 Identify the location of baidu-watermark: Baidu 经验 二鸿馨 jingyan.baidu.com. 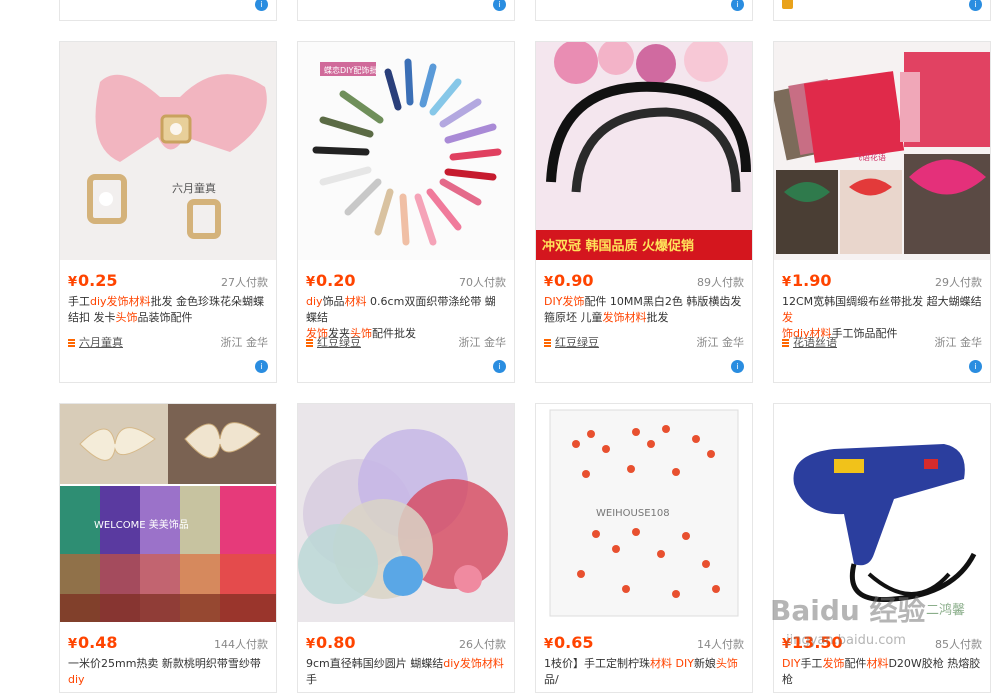
(881, 624).